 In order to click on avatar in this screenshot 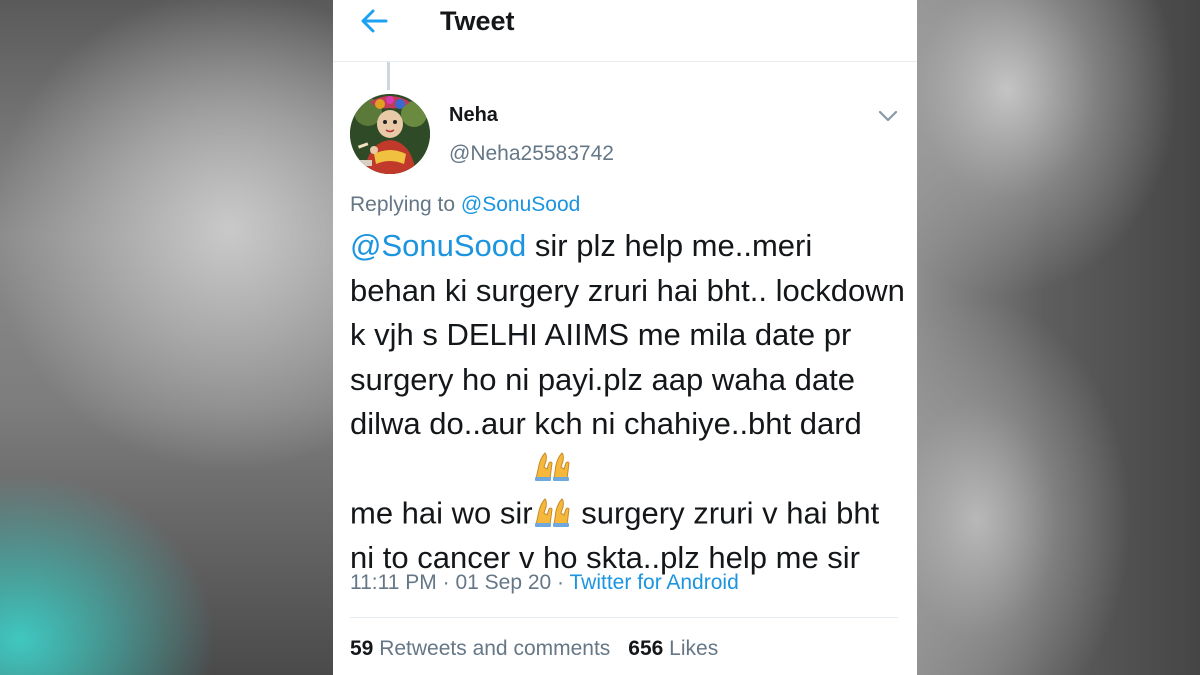, I will do `click(390, 134)`.